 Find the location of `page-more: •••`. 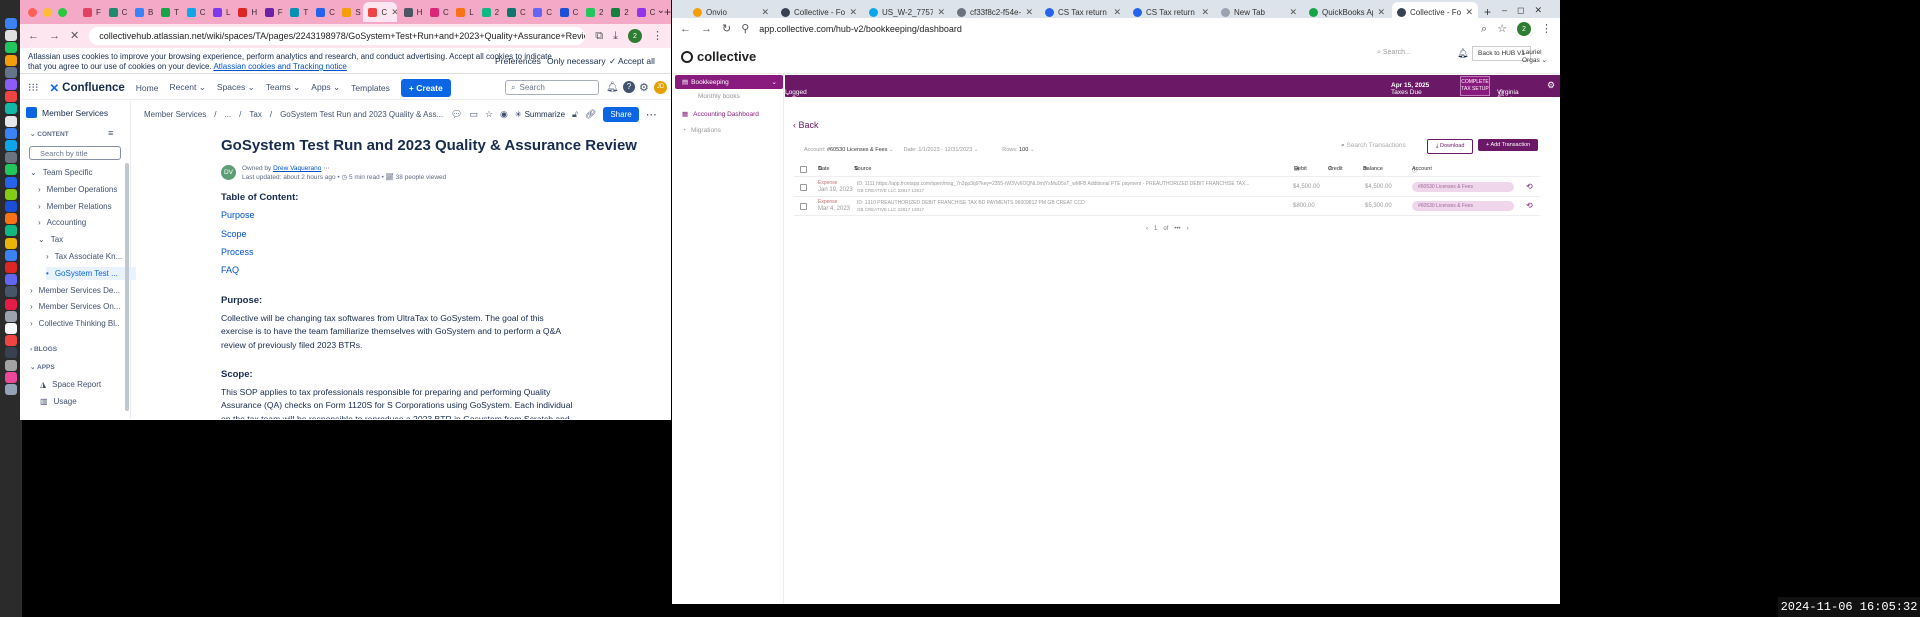

page-more: ••• is located at coordinates (1177, 229).